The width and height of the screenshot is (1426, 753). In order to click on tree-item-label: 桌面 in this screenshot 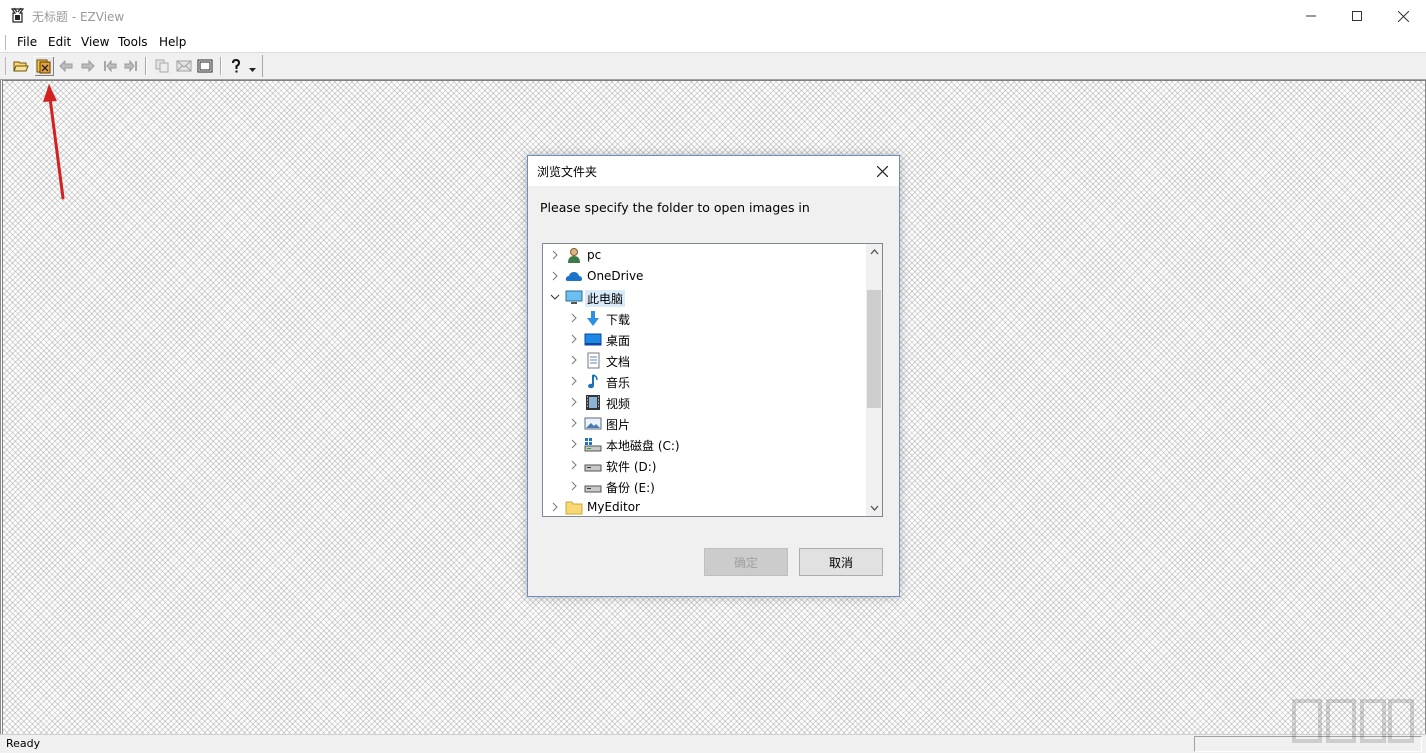, I will do `click(618, 341)`.